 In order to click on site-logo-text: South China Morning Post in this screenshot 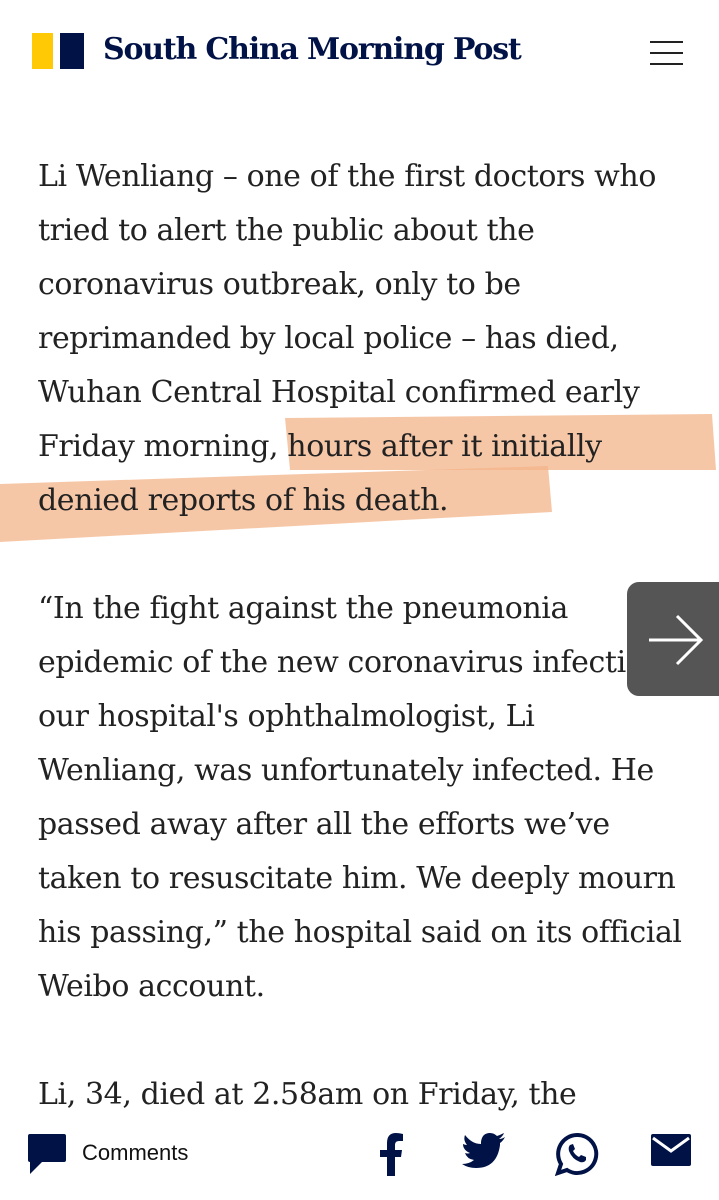, I will do `click(312, 50)`.